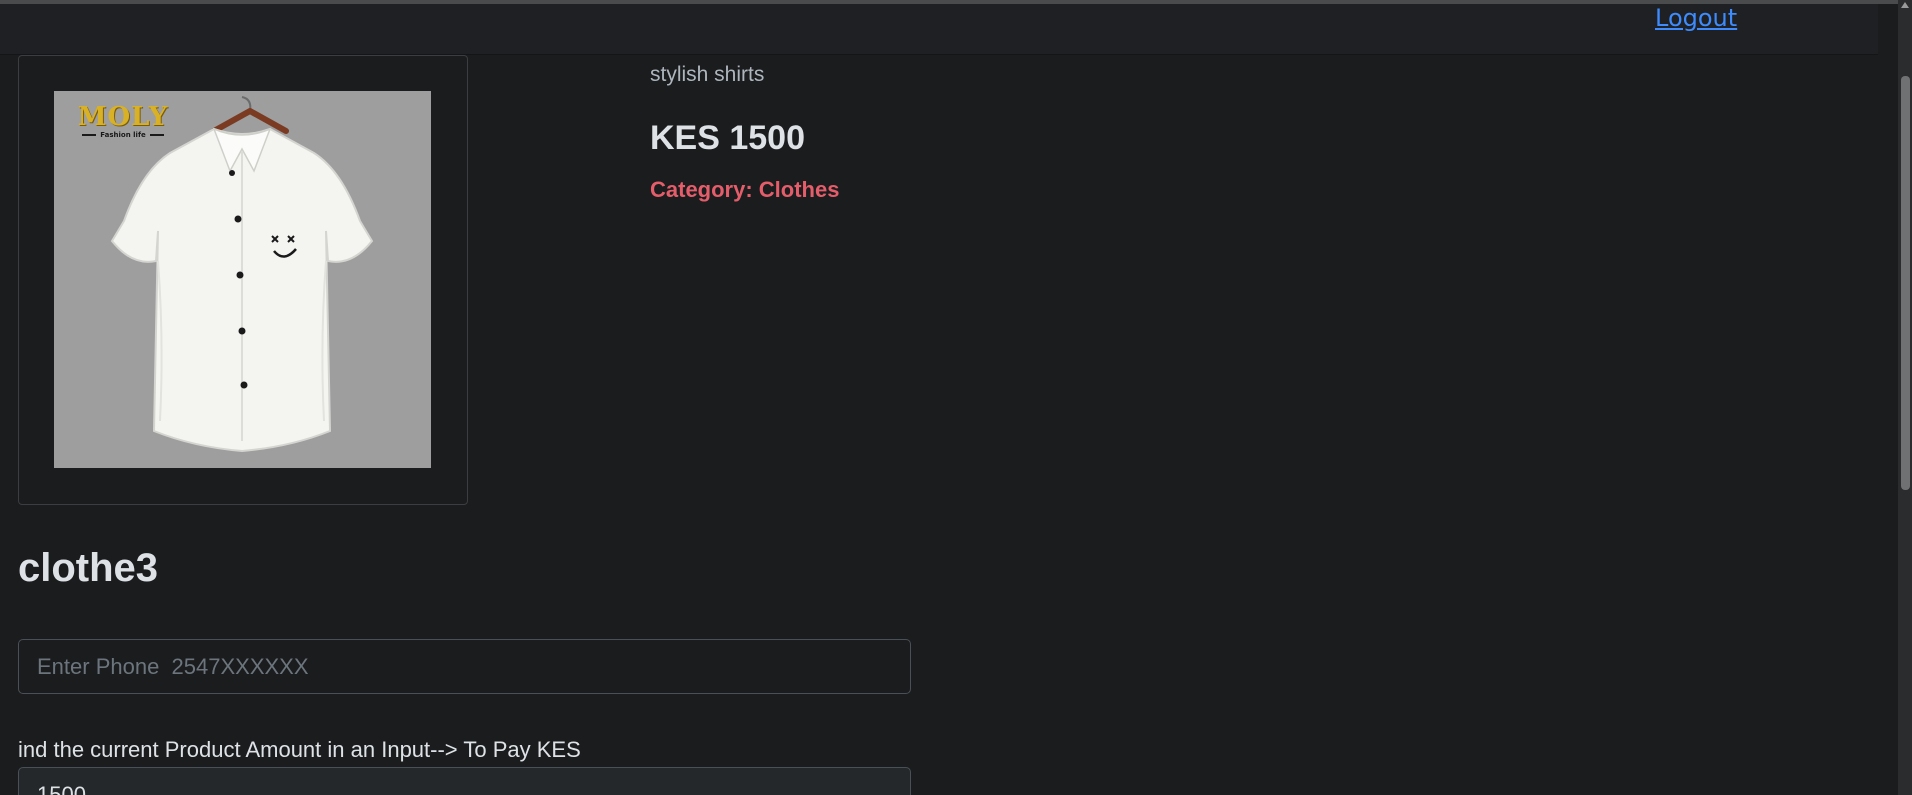 This screenshot has height=795, width=1912. I want to click on shirt-illustration, so click(242, 274).